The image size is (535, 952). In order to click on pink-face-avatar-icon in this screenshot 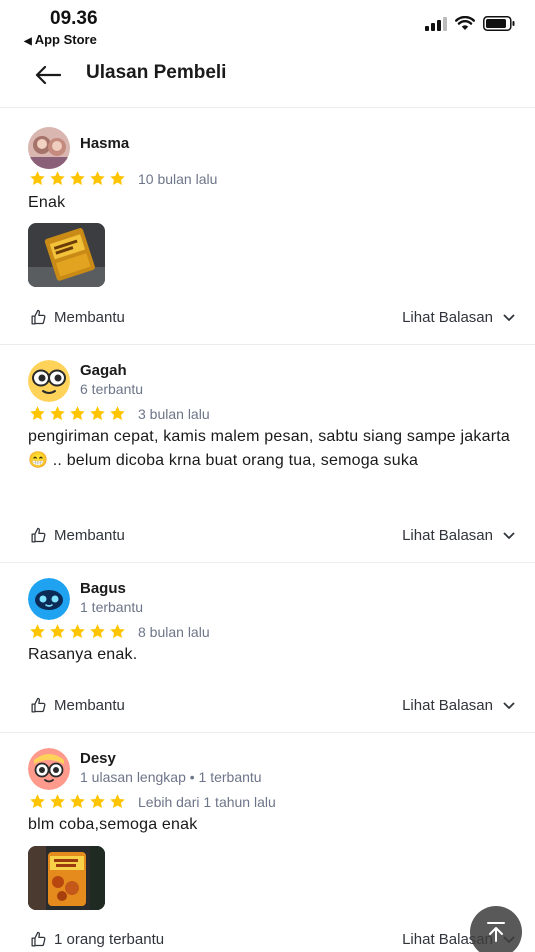, I will do `click(49, 769)`.